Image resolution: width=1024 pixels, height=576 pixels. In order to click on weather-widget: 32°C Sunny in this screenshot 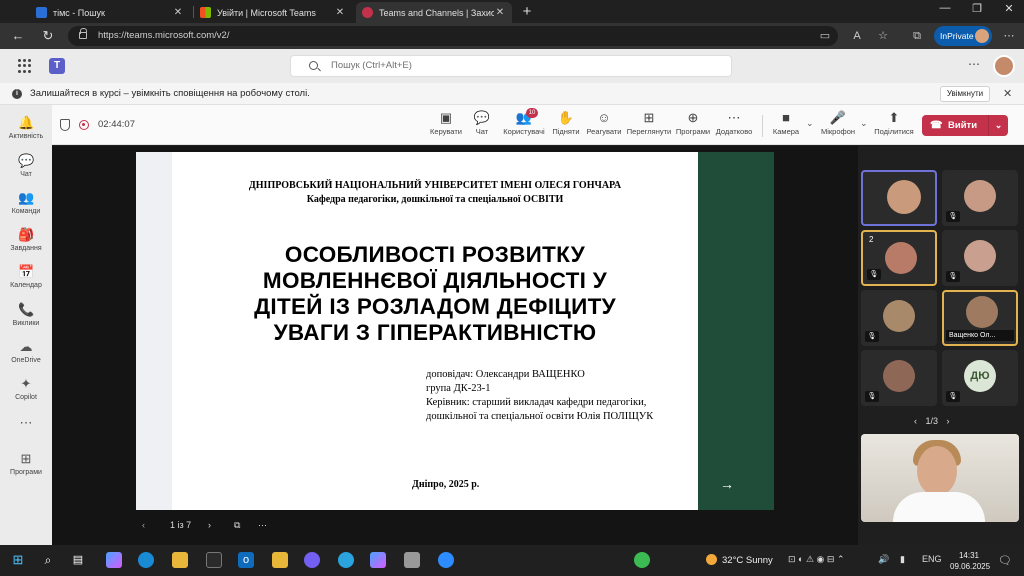, I will do `click(739, 560)`.